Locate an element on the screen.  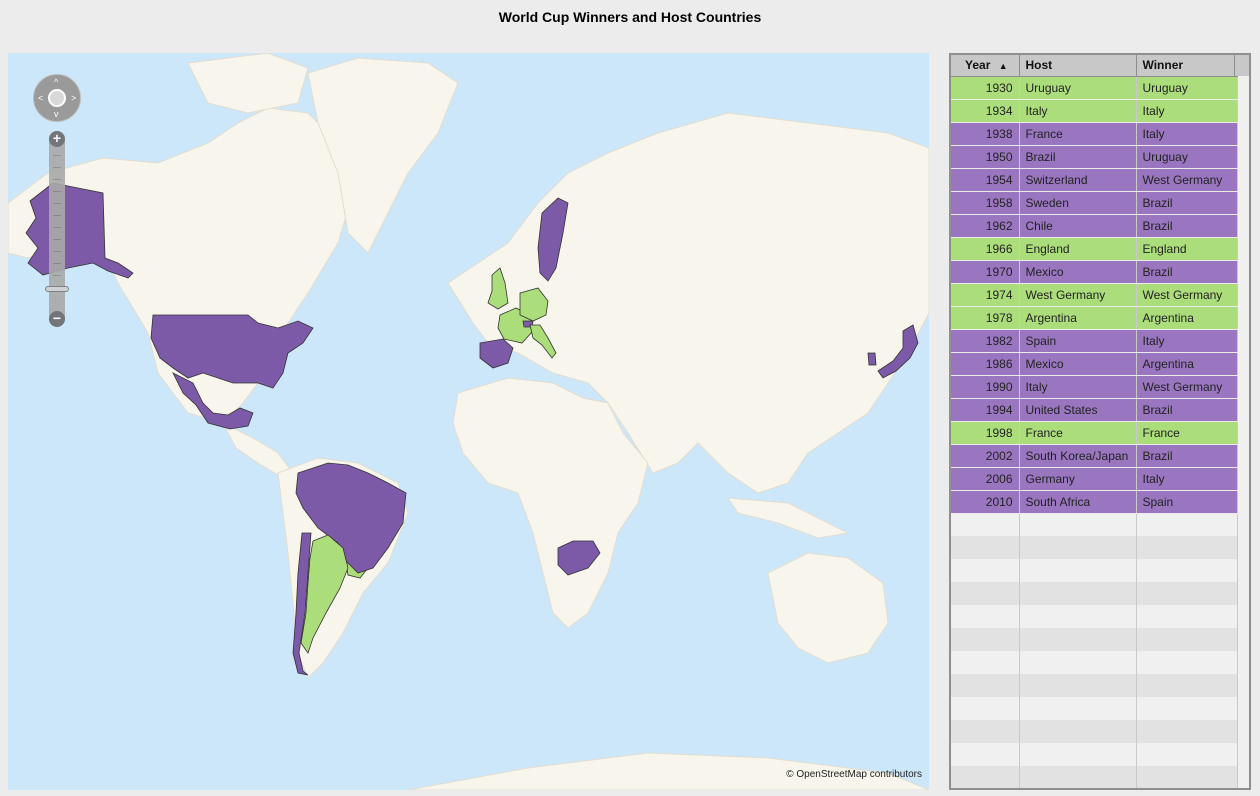
table-header-corner is located at coordinates (1241, 65).